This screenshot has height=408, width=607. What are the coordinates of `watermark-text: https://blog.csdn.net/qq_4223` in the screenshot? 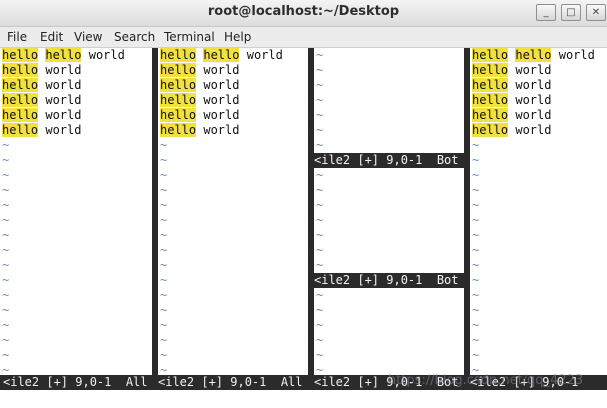 It's located at (486, 380).